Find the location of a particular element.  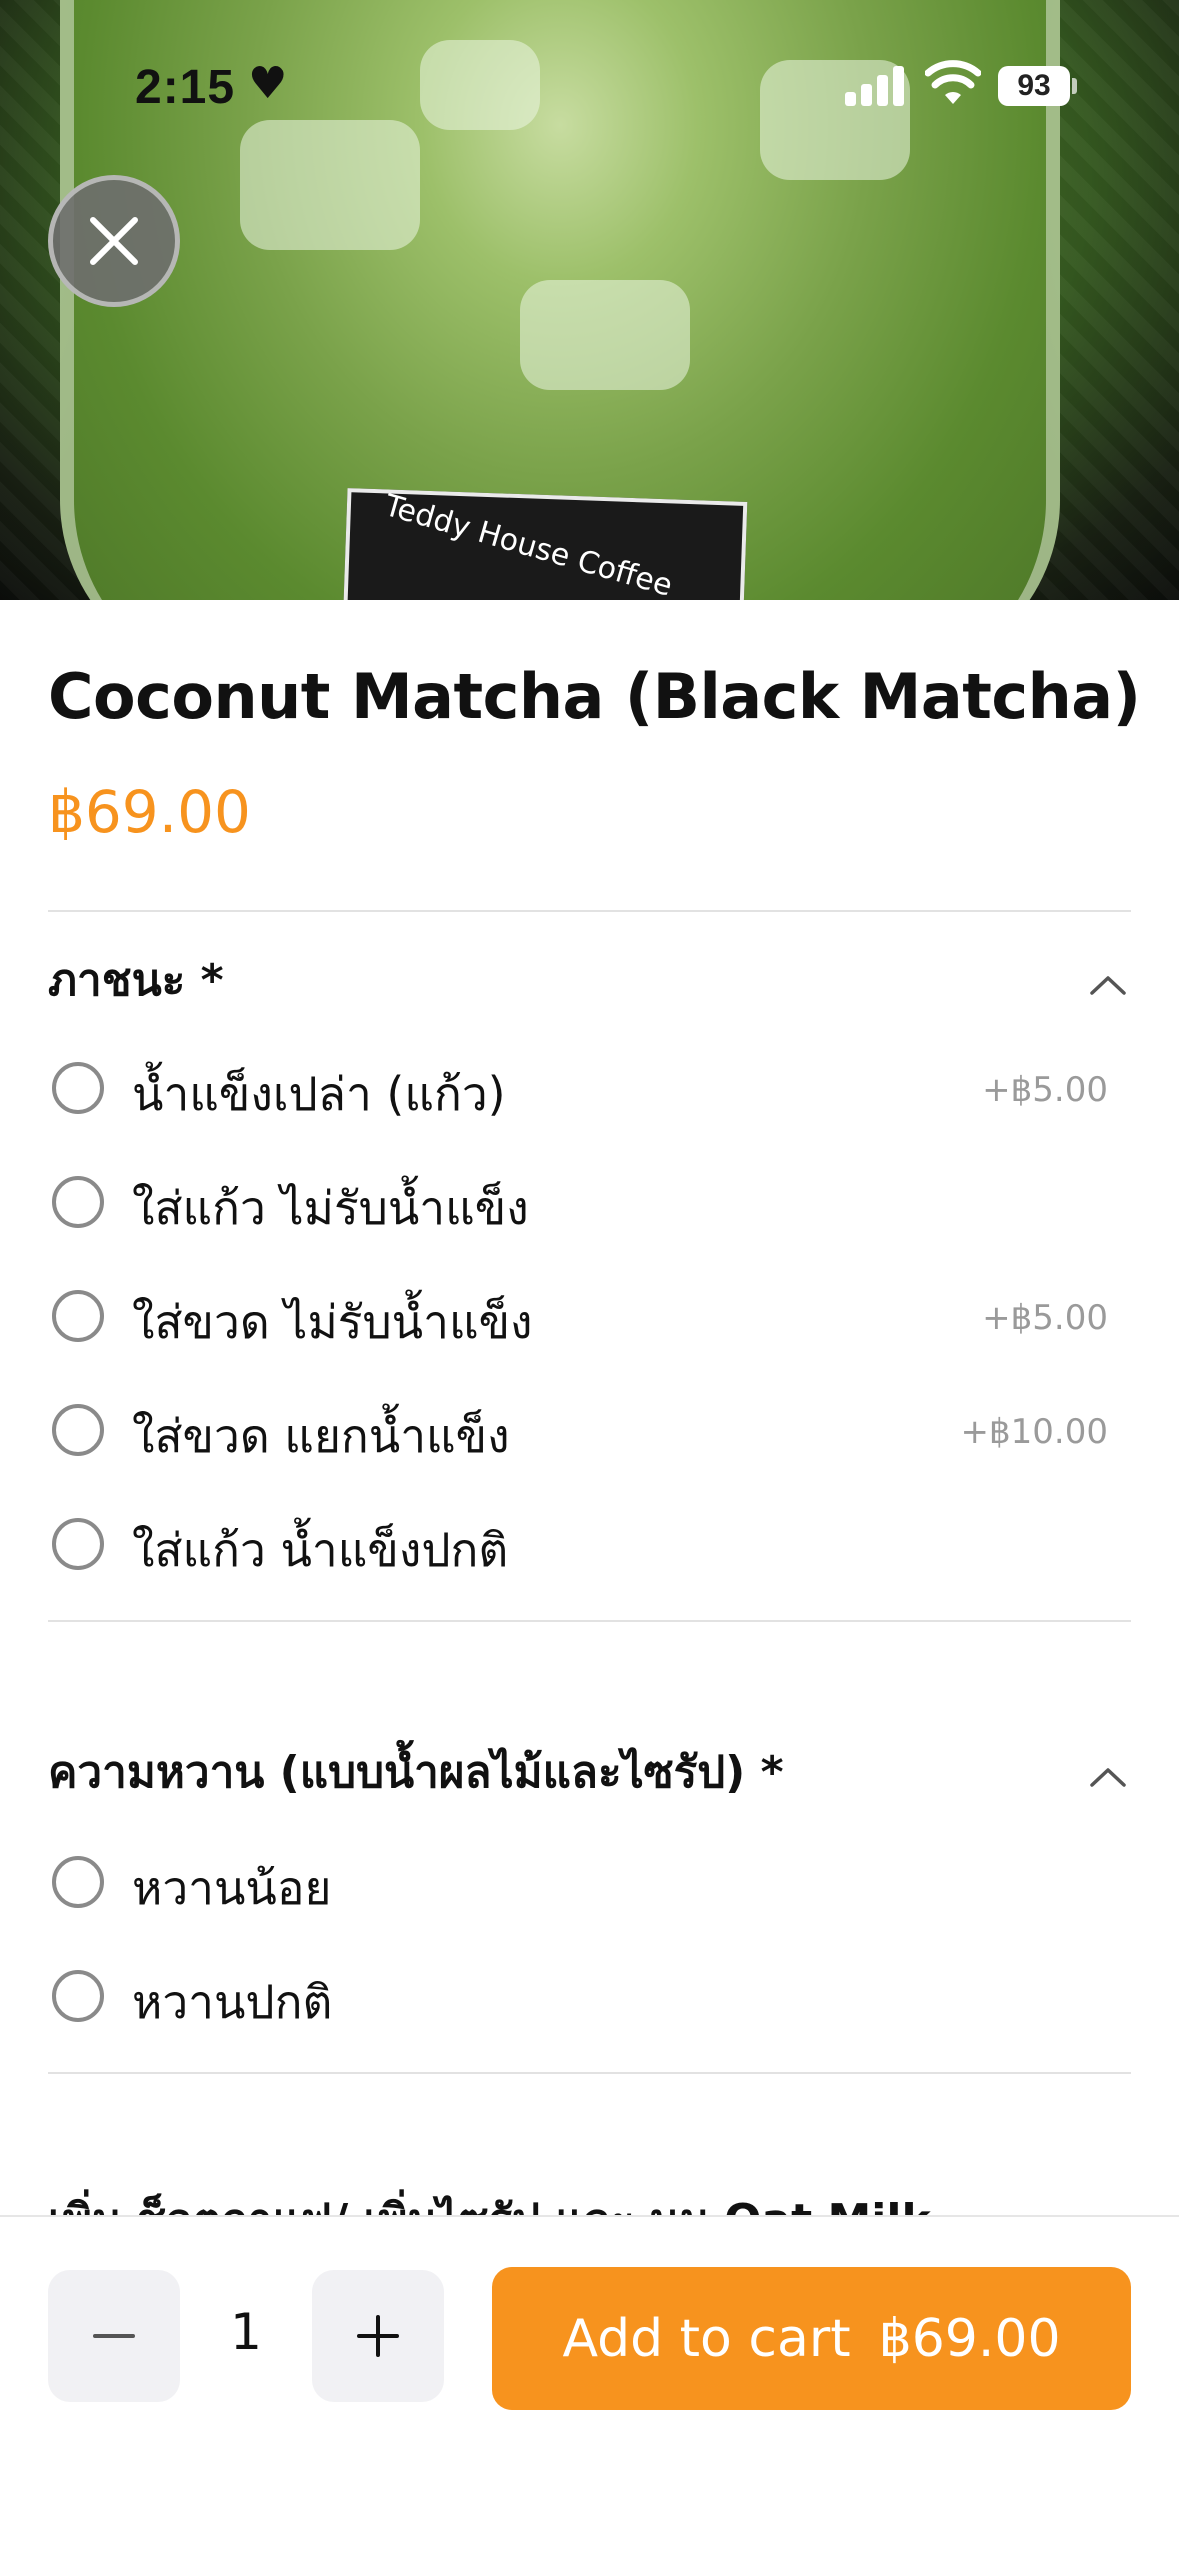

minus-icon is located at coordinates (114, 2336).